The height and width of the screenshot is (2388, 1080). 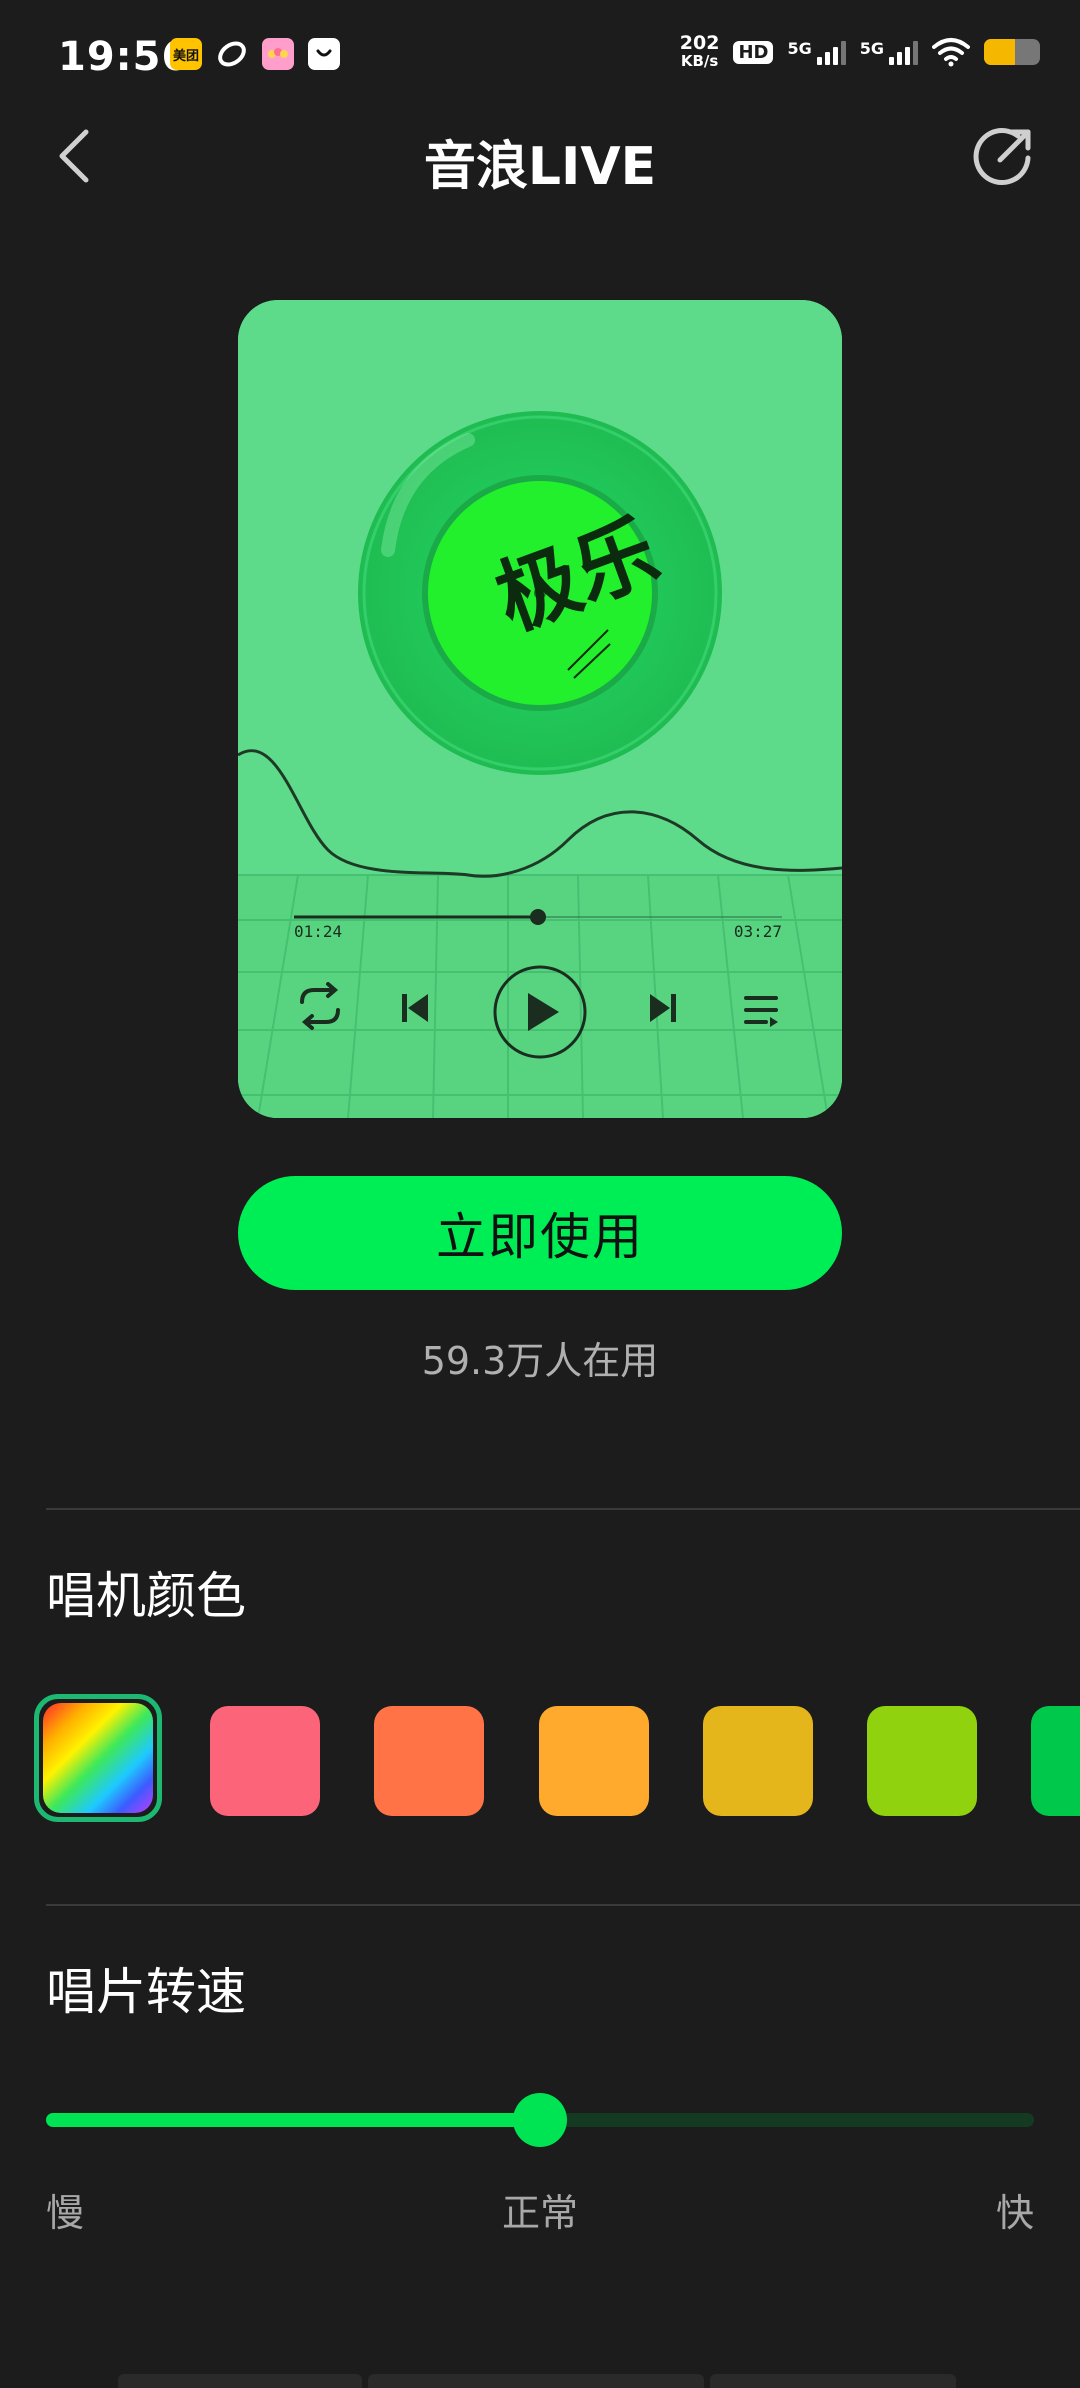 What do you see at coordinates (429, 1761) in the screenshot?
I see `swatch-coral` at bounding box center [429, 1761].